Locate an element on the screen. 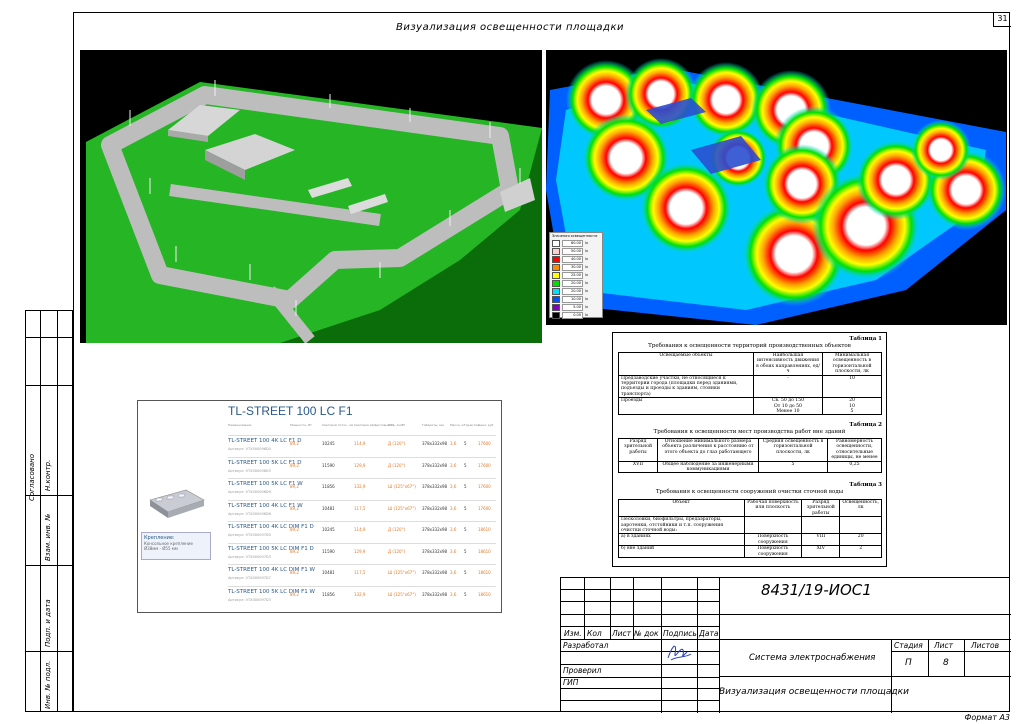 This screenshot has height=724, width=1024. catalog-cell-eff: 117,5 is located at coordinates (360, 508).